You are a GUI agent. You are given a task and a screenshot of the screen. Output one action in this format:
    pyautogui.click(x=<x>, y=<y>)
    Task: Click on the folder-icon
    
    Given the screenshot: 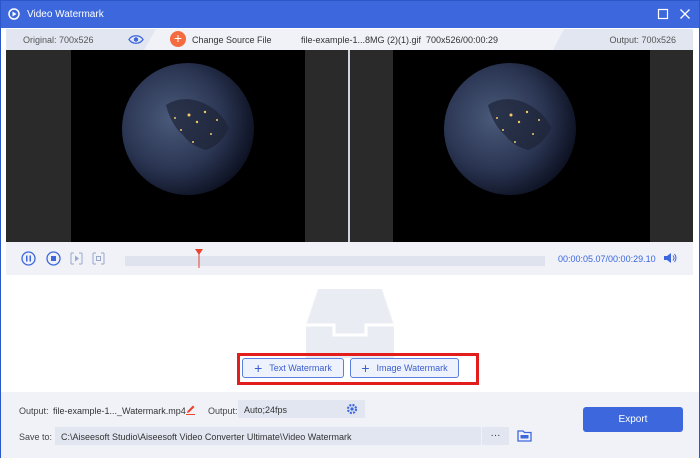 What is the action you would take?
    pyautogui.click(x=524, y=435)
    